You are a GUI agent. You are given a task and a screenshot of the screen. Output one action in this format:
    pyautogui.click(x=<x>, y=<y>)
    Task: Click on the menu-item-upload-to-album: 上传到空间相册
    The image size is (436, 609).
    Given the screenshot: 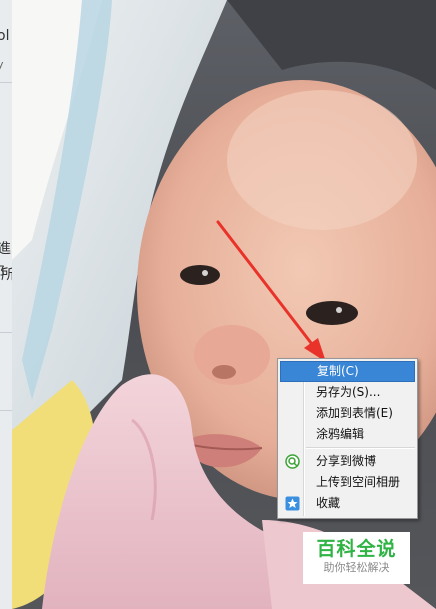 What is the action you would take?
    pyautogui.click(x=347, y=482)
    